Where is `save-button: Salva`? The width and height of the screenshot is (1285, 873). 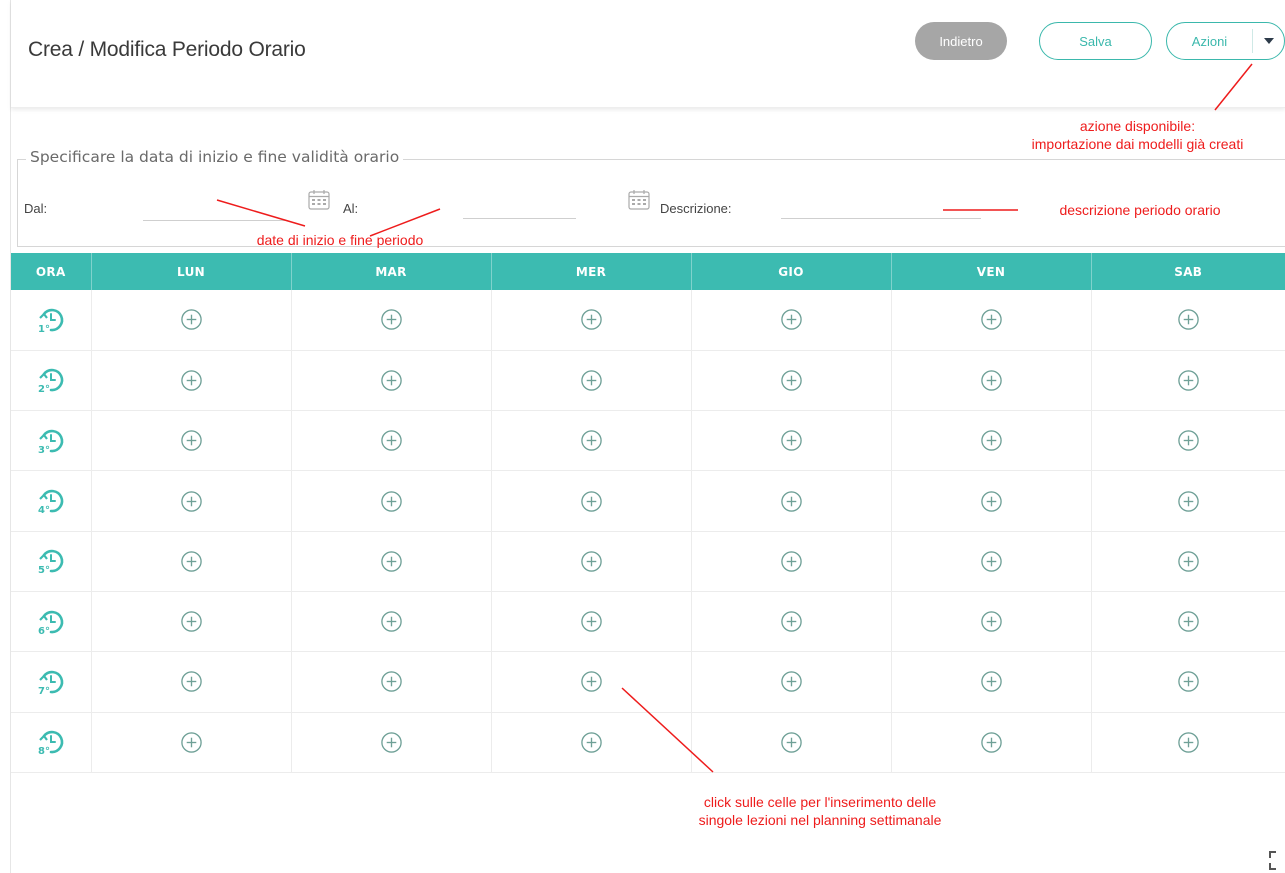
save-button: Salva is located at coordinates (1095, 41).